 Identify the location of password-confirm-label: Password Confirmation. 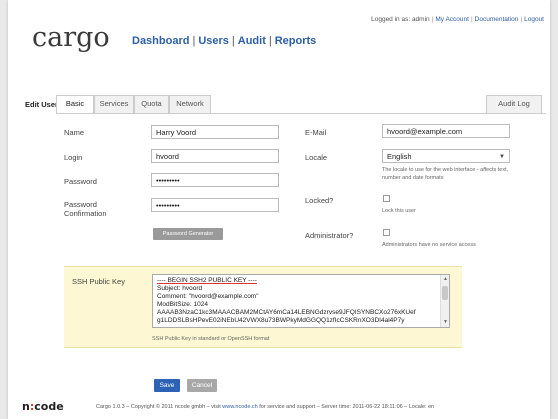
(85, 209).